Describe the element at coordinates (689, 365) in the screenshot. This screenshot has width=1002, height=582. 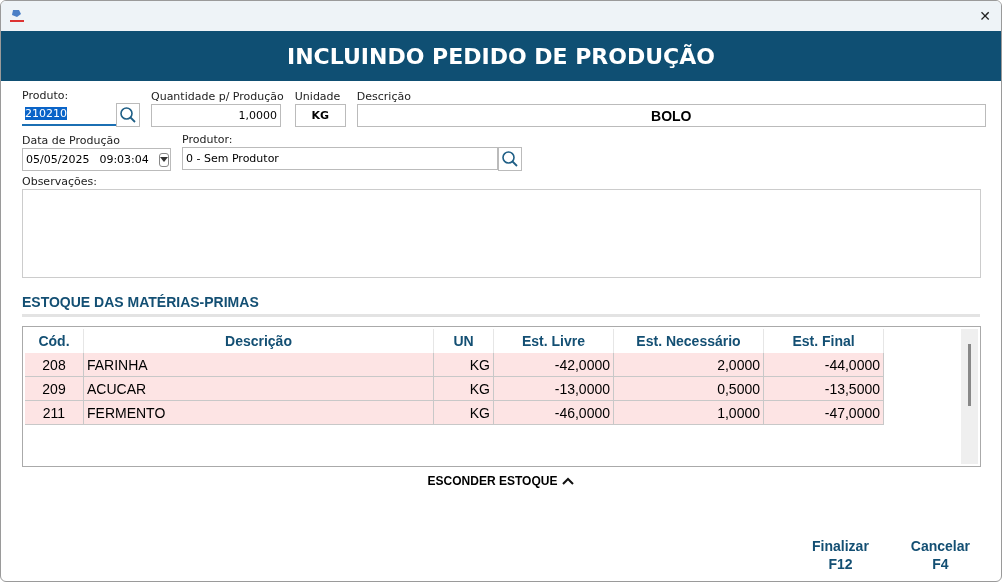
I see `table-cell: 2,0000` at that location.